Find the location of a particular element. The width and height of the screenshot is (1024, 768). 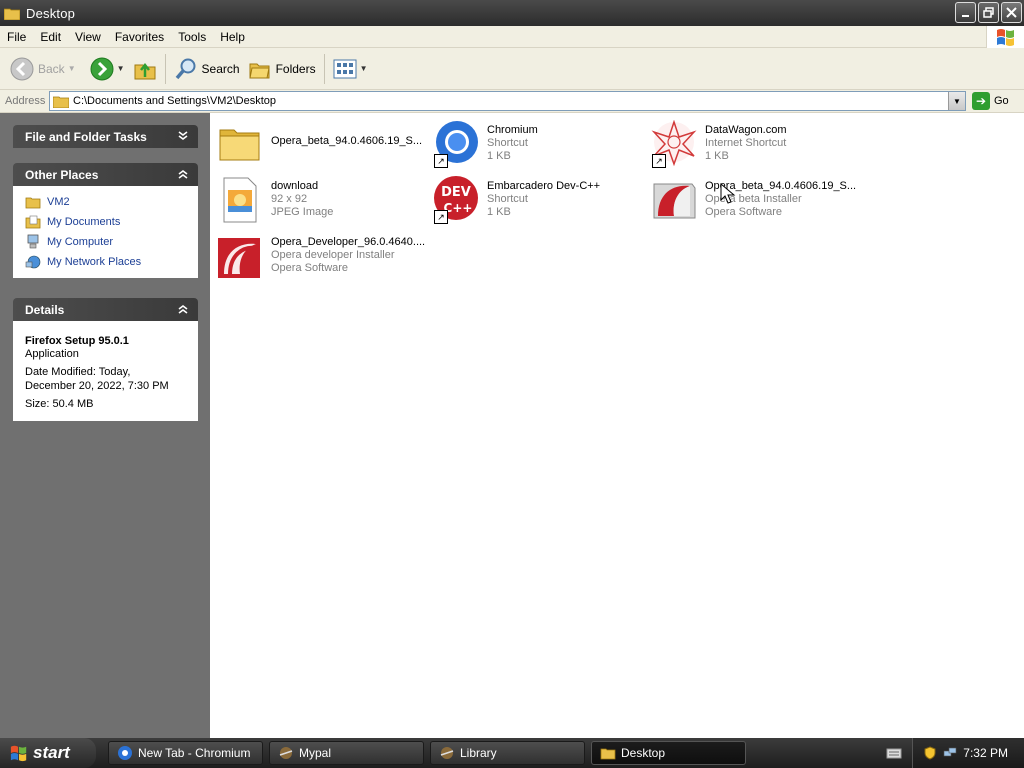

menu-tools: Tools is located at coordinates (192, 37).